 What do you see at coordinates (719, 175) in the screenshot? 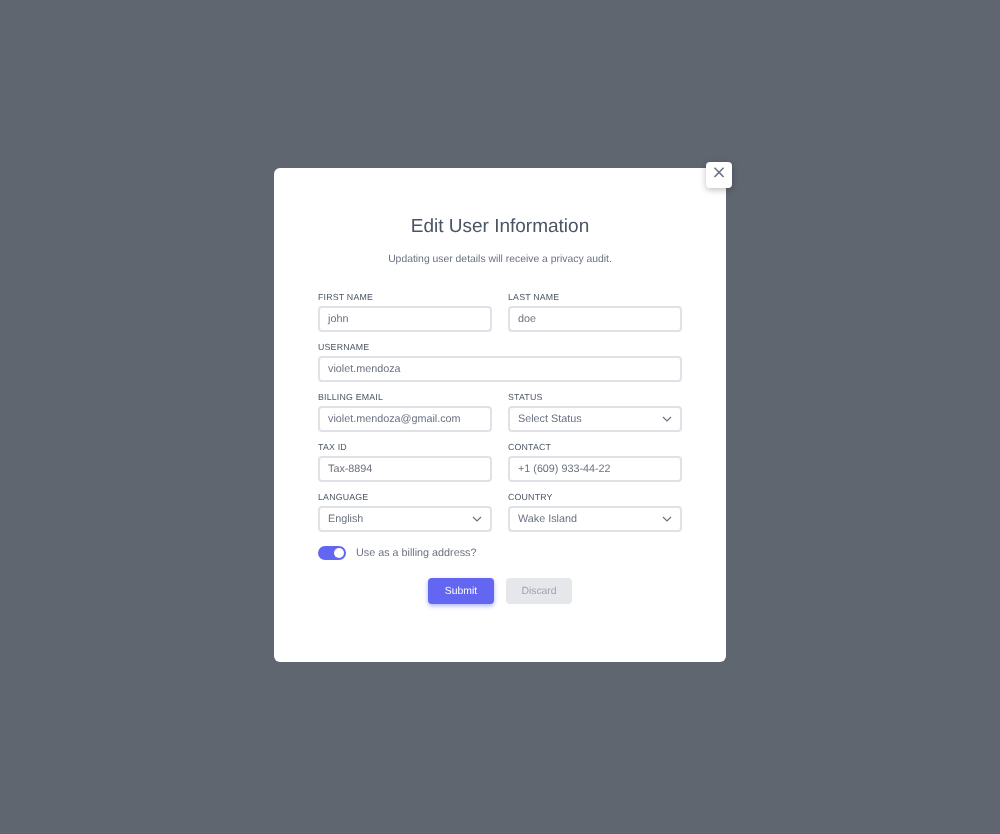
I see `close-button: ×` at bounding box center [719, 175].